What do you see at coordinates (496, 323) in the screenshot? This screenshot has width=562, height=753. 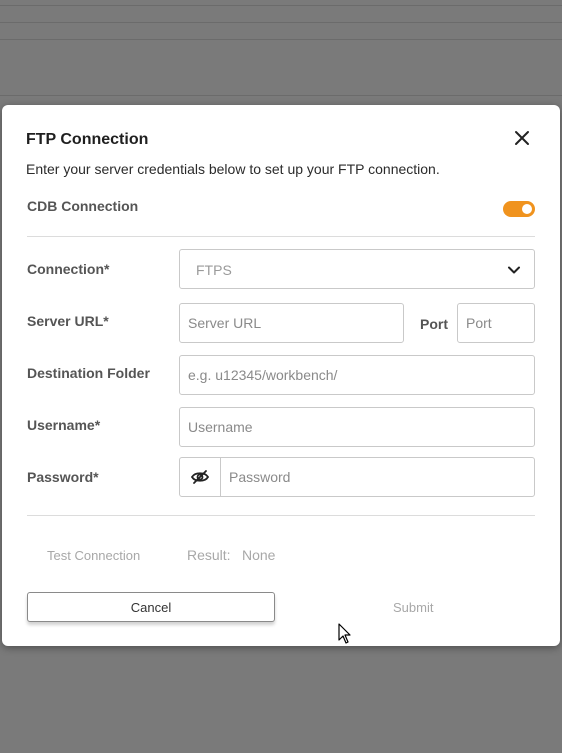 I see `port-input` at bounding box center [496, 323].